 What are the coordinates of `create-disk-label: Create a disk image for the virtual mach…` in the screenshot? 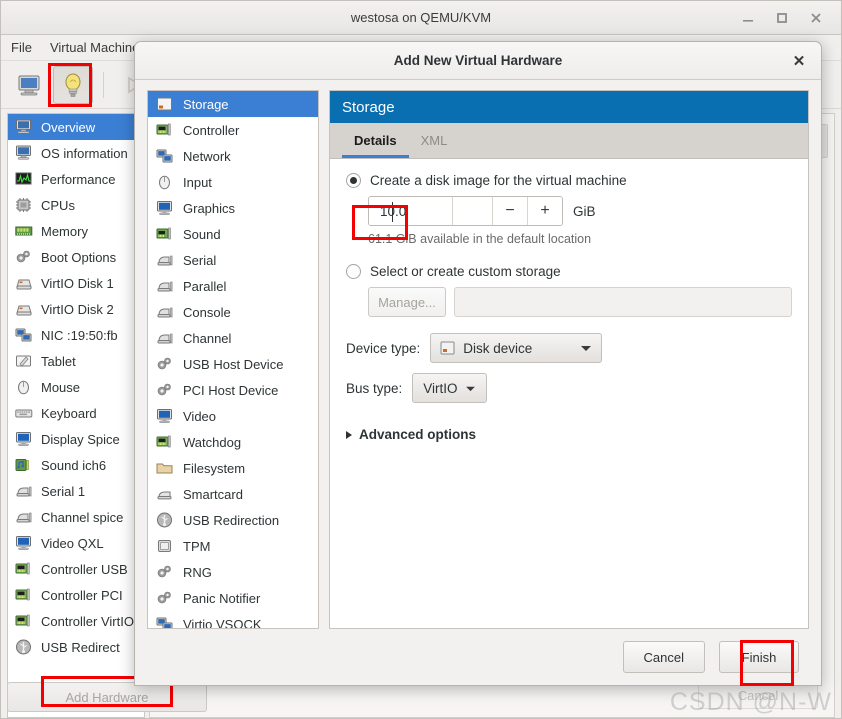 It's located at (498, 180).